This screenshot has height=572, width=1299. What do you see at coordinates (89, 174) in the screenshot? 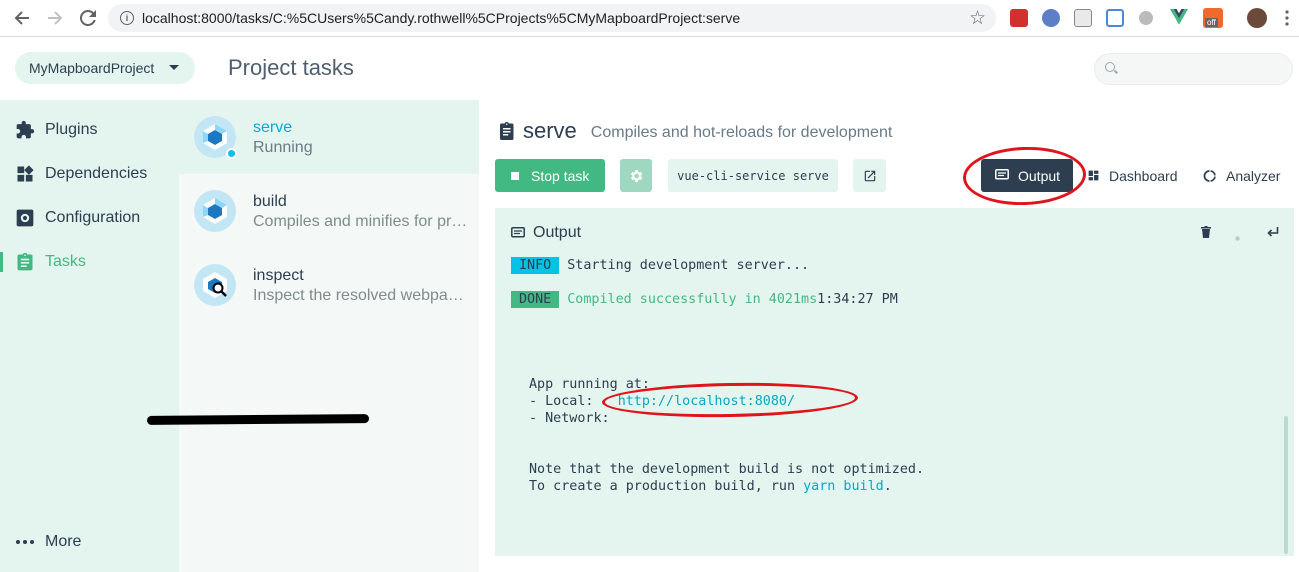
I see `sidebar-item-dependencies: Dependencies` at bounding box center [89, 174].